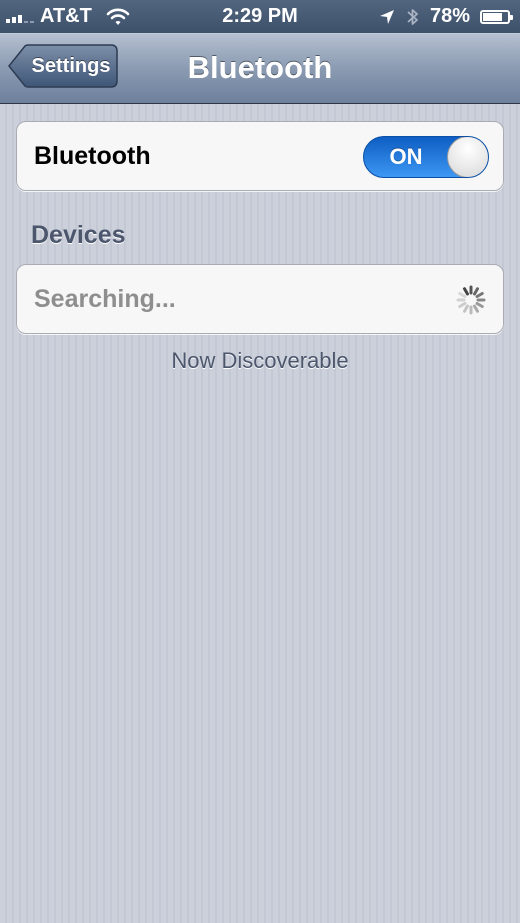  Describe the element at coordinates (260, 68) in the screenshot. I see `navigation-bar: Bluetooth Settings` at that location.